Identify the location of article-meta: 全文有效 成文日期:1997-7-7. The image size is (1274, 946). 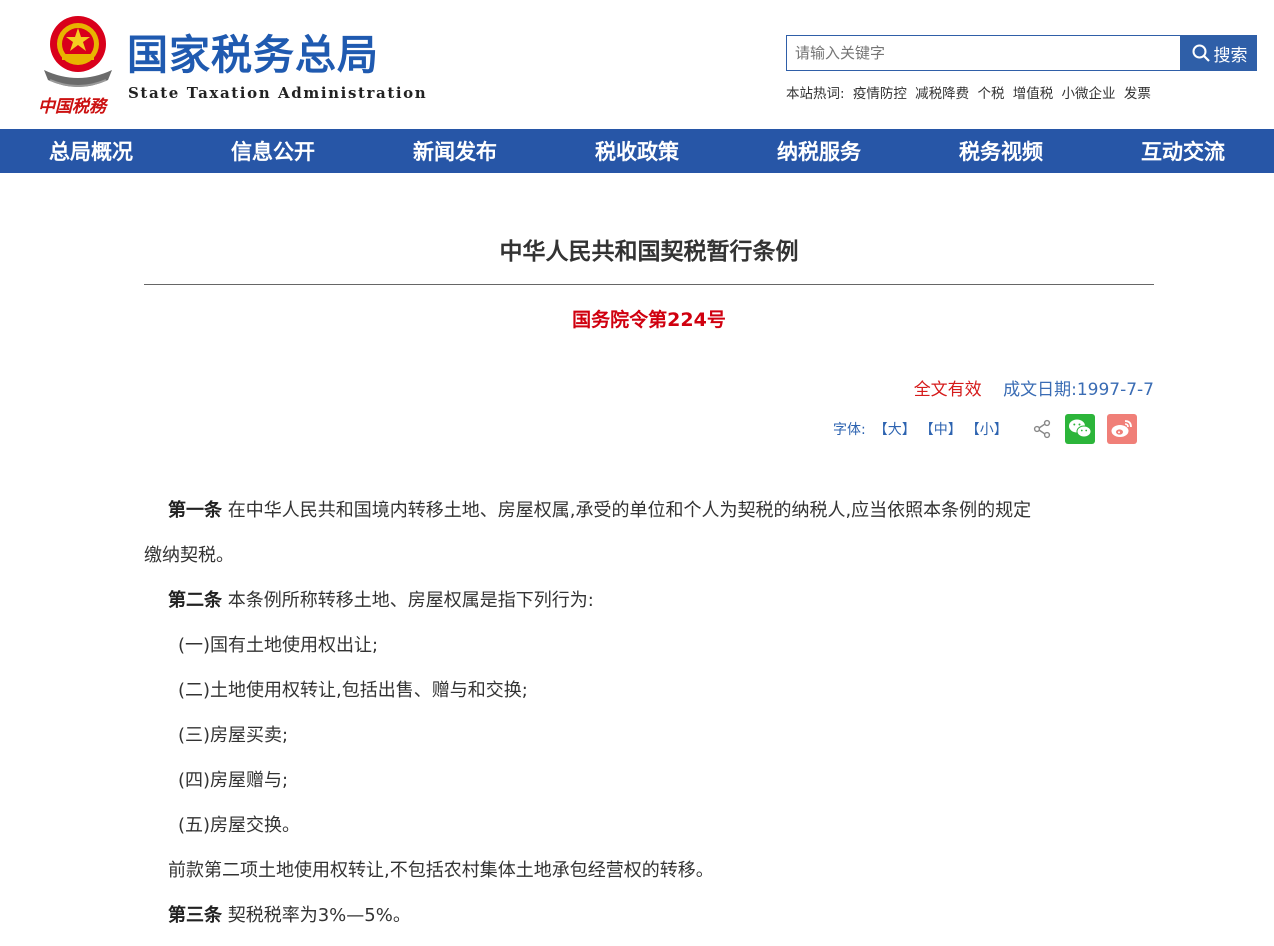
(1034, 387).